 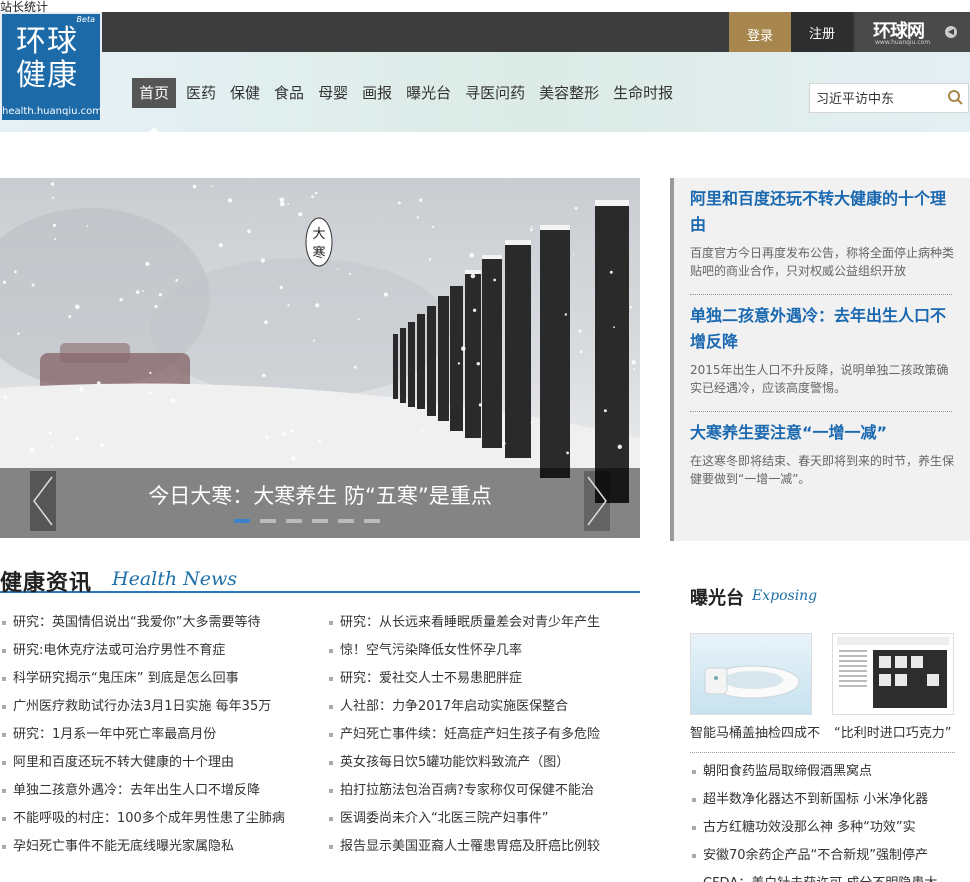 I want to click on news-link: 人社部：力争2017年启动实施医保整合, so click(x=487, y=709).